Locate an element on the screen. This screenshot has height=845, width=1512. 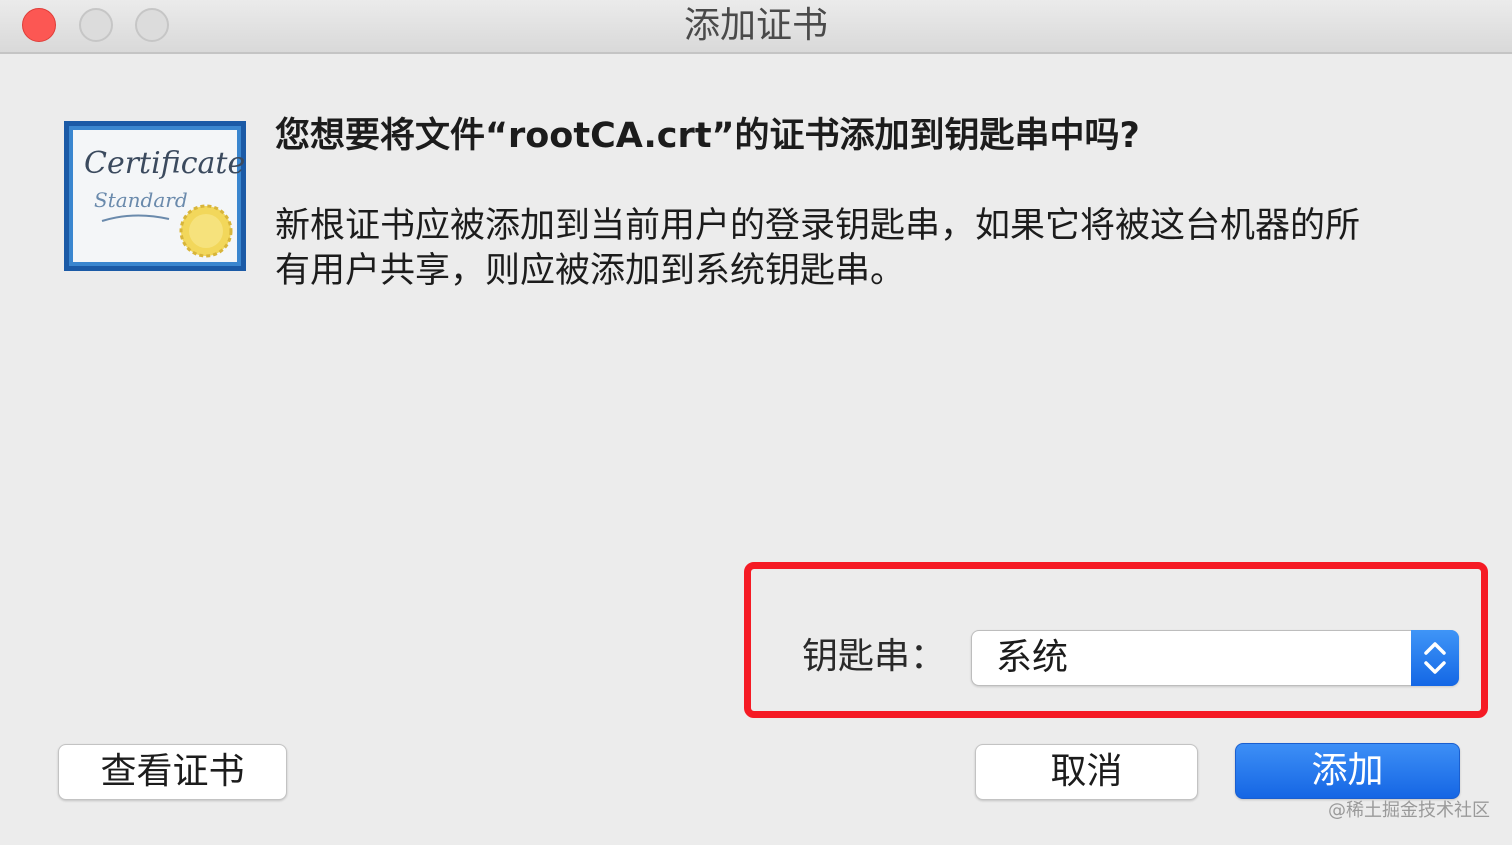
chevron-up-down-icon is located at coordinates (1435, 658).